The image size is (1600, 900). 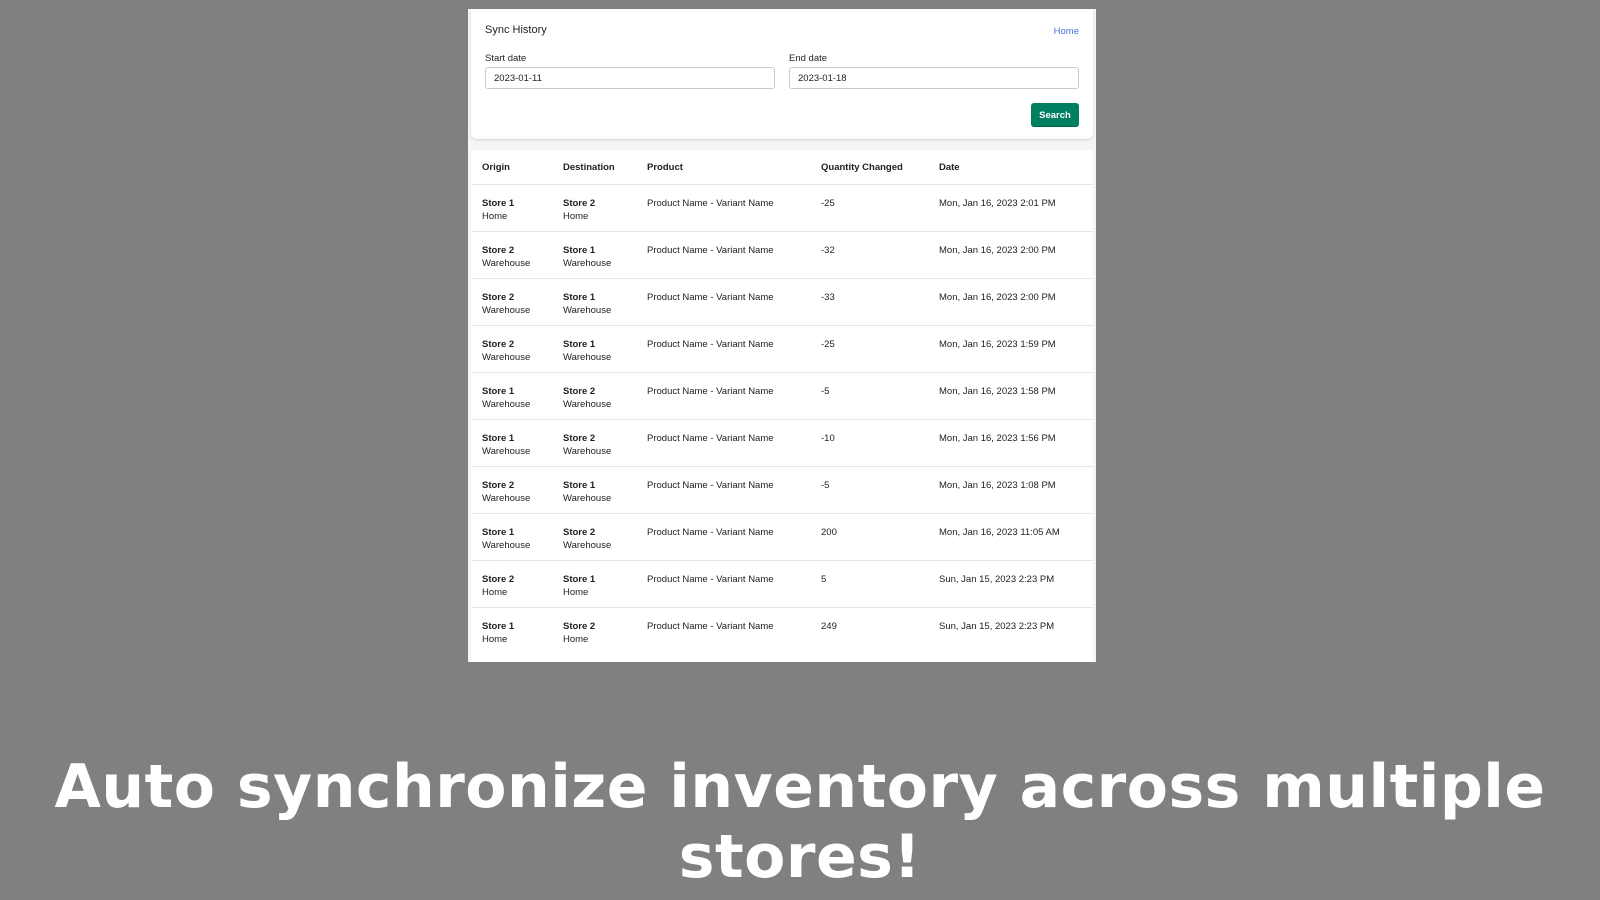 What do you see at coordinates (869, 537) in the screenshot?
I see `quantity-changed-cell: 200` at bounding box center [869, 537].